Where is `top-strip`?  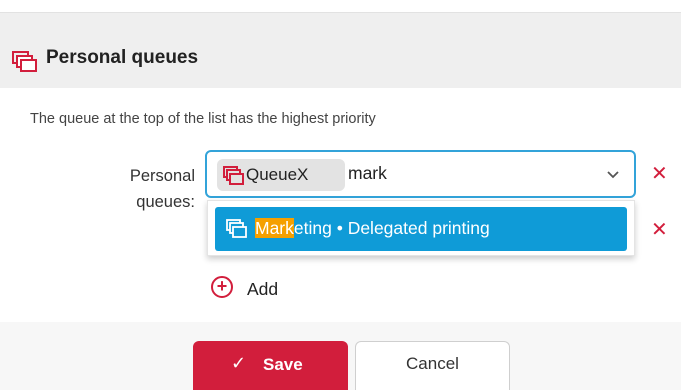 top-strip is located at coordinates (340, 6).